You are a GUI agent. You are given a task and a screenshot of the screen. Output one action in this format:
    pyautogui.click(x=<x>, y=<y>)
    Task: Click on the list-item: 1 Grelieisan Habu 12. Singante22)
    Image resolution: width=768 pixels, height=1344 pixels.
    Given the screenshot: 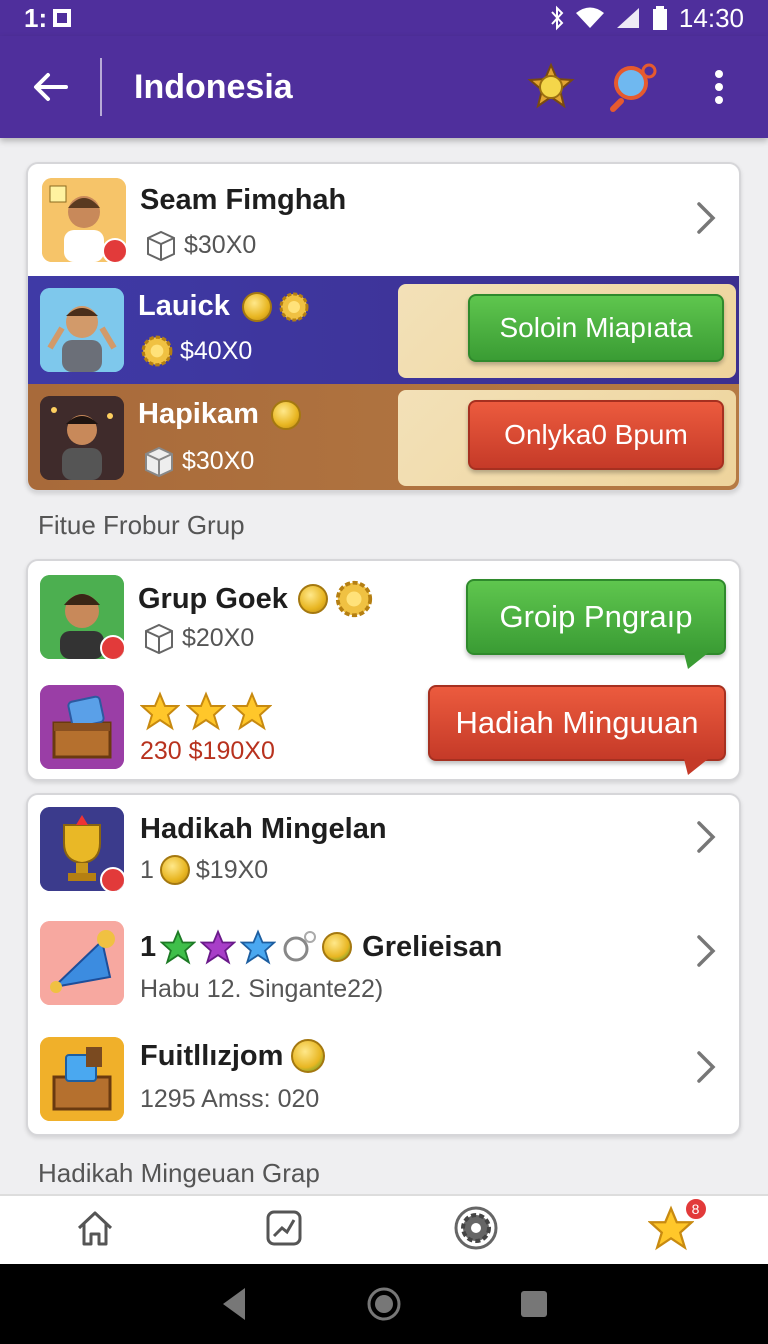 What is the action you would take?
    pyautogui.click(x=383, y=965)
    